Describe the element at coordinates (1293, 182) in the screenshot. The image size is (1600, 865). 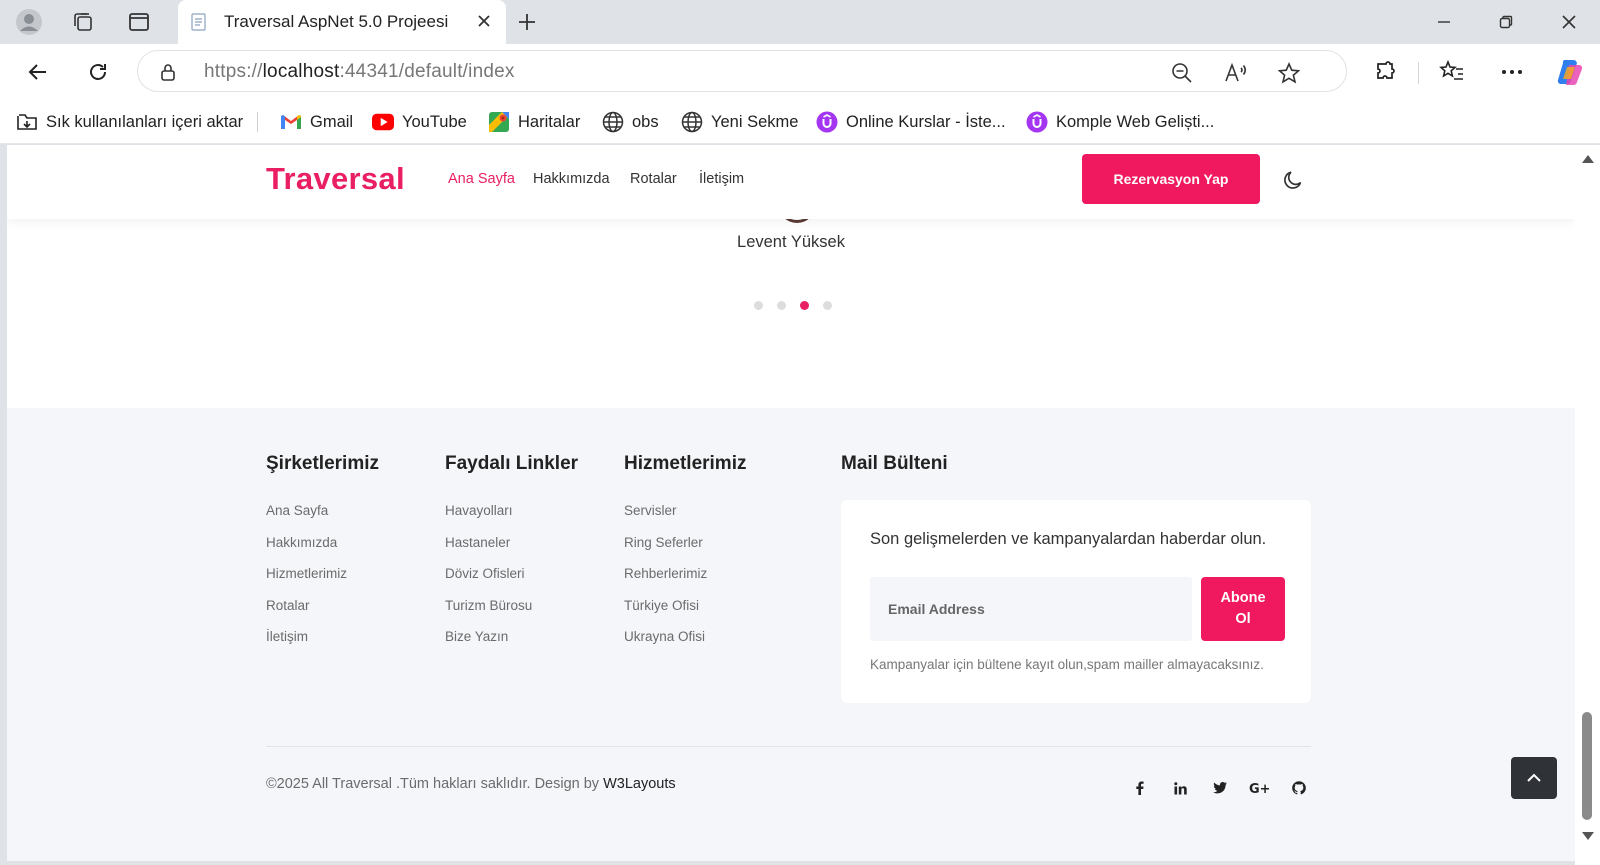
I see `dark-mode-moon-icon` at that location.